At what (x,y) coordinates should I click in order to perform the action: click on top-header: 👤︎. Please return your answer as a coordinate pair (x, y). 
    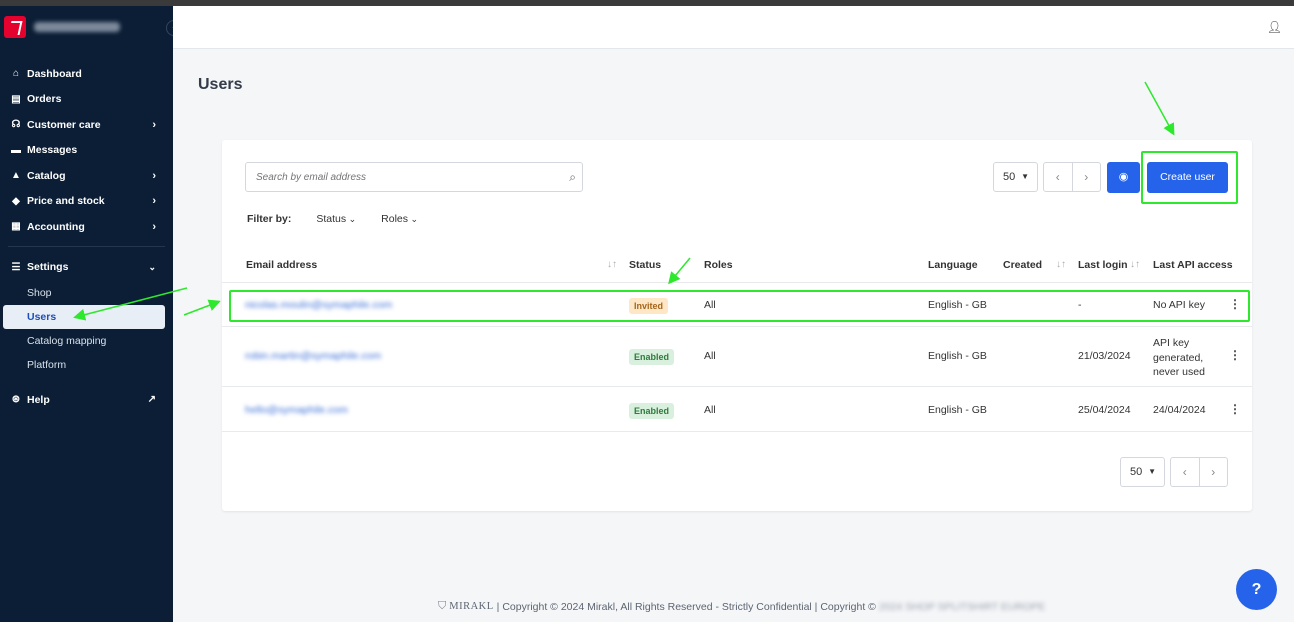
    Looking at the image, I should click on (733, 27).